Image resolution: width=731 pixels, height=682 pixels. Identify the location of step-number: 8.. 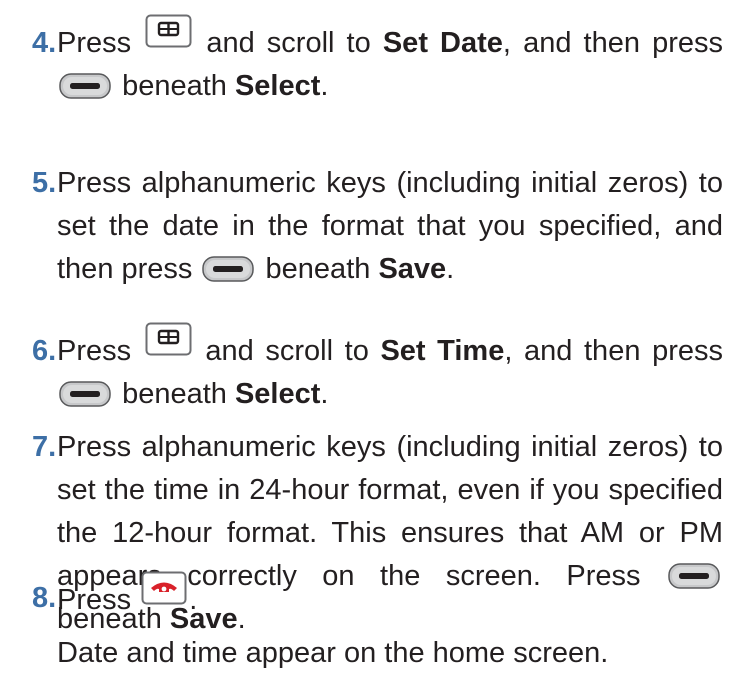
(44, 598).